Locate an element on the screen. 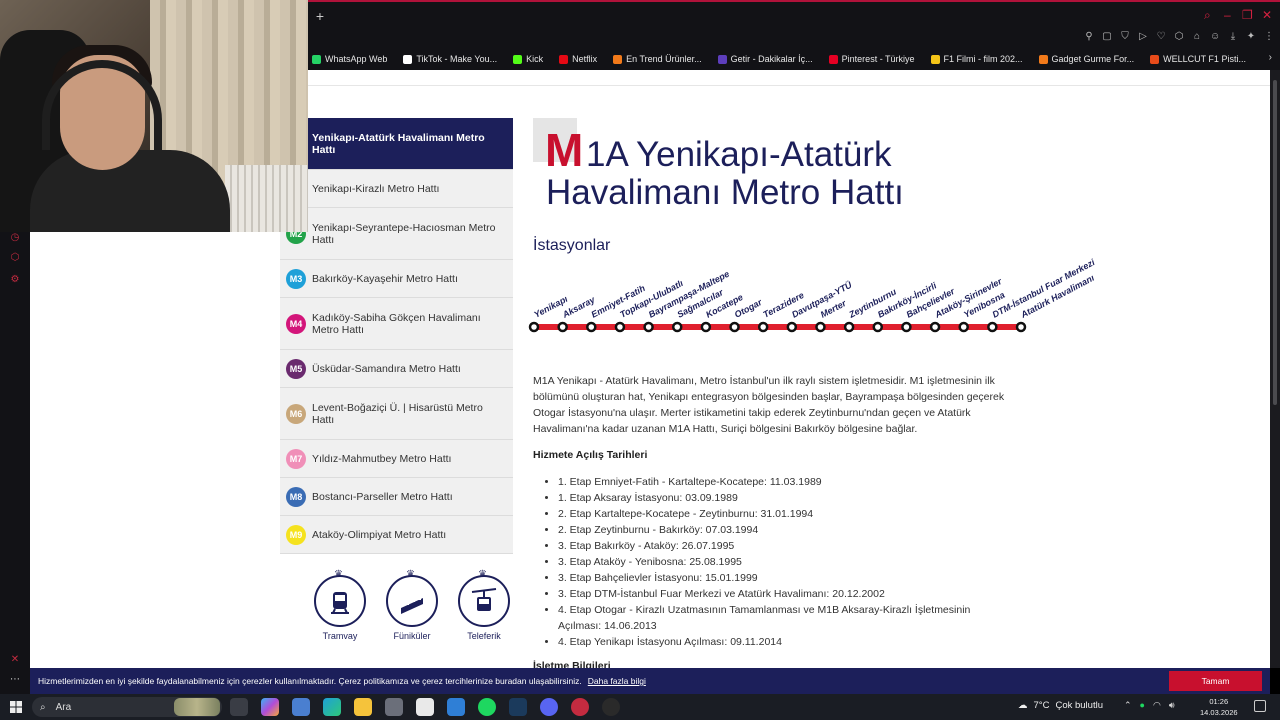 The height and width of the screenshot is (720, 1280). copilot-icon is located at coordinates (270, 707).